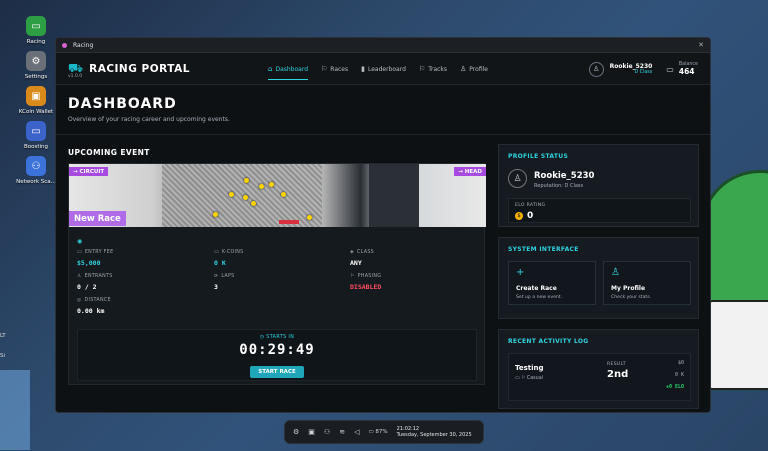 This screenshot has height=451, width=768. What do you see at coordinates (80, 241) in the screenshot?
I see `location-pin-icon: ◉` at bounding box center [80, 241].